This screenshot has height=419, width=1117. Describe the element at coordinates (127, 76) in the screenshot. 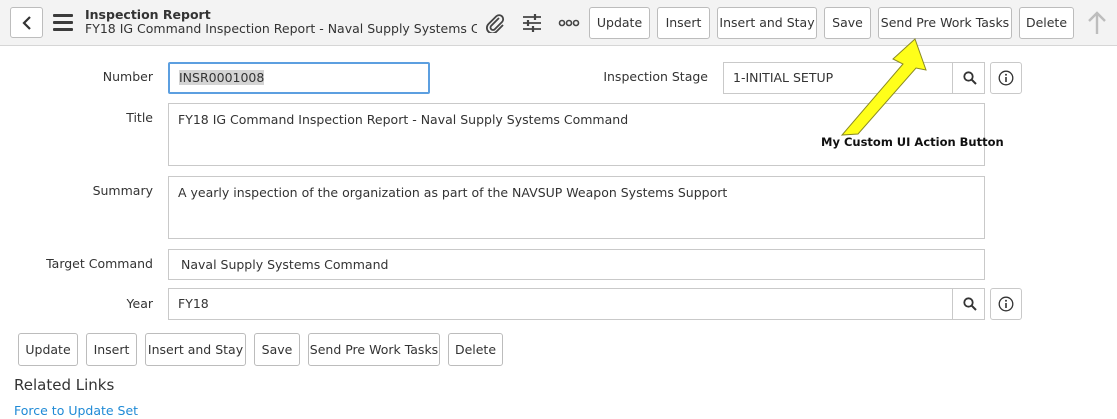

I see `number-label: Number` at that location.